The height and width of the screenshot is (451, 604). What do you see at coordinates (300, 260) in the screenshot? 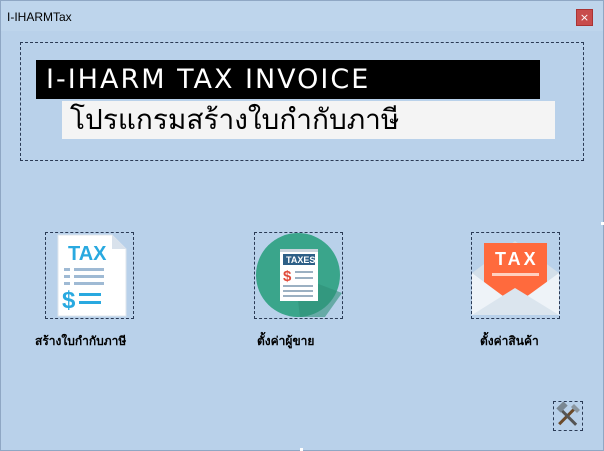
I see `circle-taxes-text: TAXES` at bounding box center [300, 260].